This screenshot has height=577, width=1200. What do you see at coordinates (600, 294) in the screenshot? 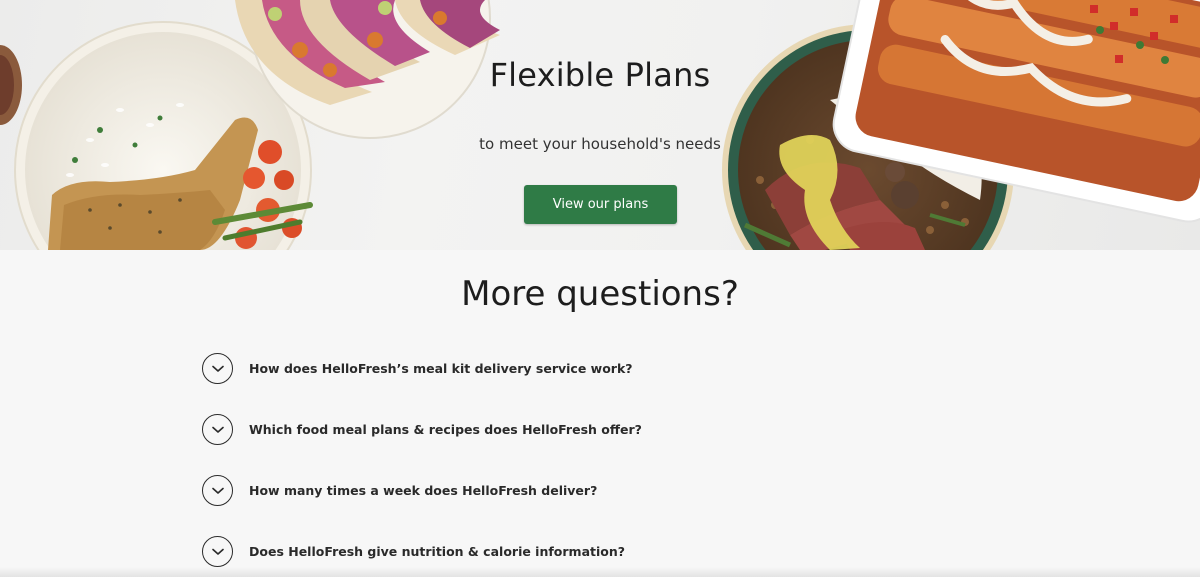
I see `faq-title: More questions?` at bounding box center [600, 294].